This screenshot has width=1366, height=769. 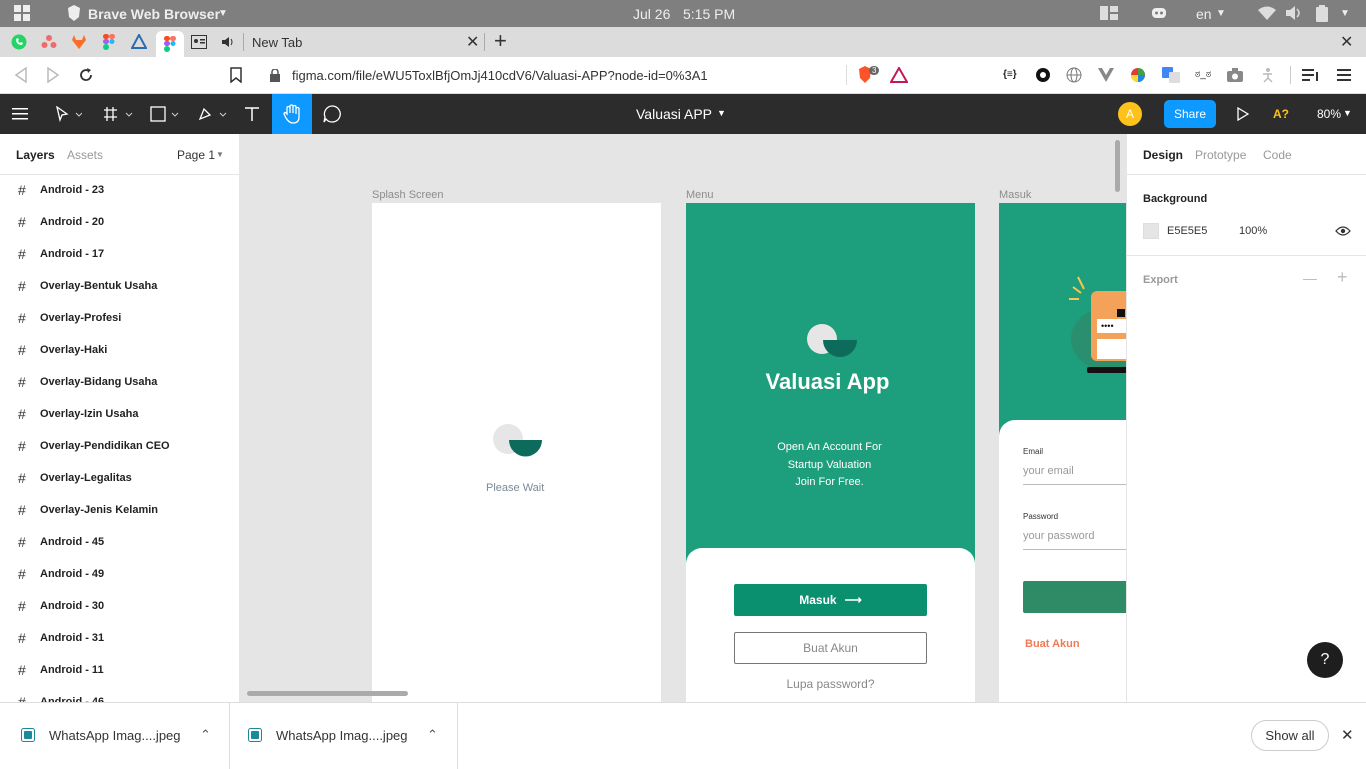 I want to click on accessibility-icon, so click(x=1267, y=75).